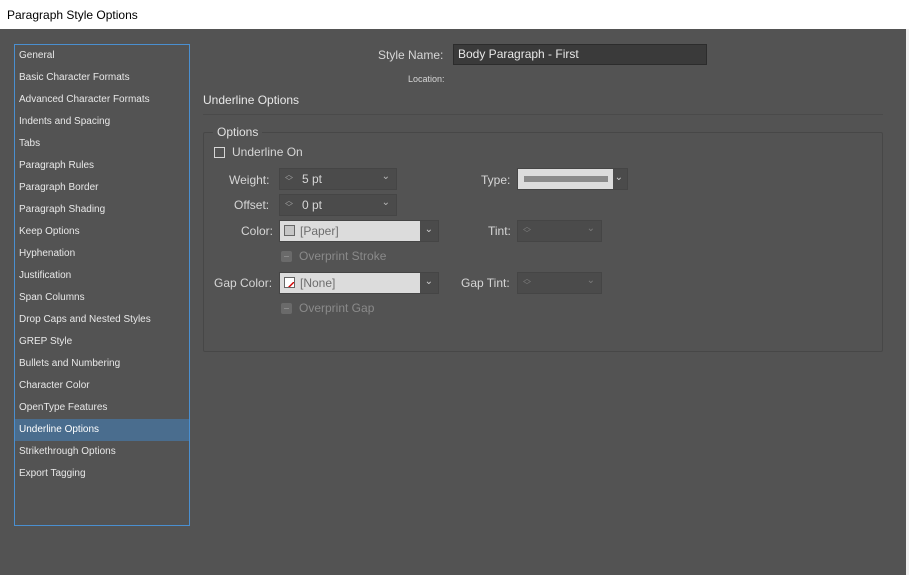 This screenshot has height=575, width=909. I want to click on gap-color-value: [None], so click(318, 283).